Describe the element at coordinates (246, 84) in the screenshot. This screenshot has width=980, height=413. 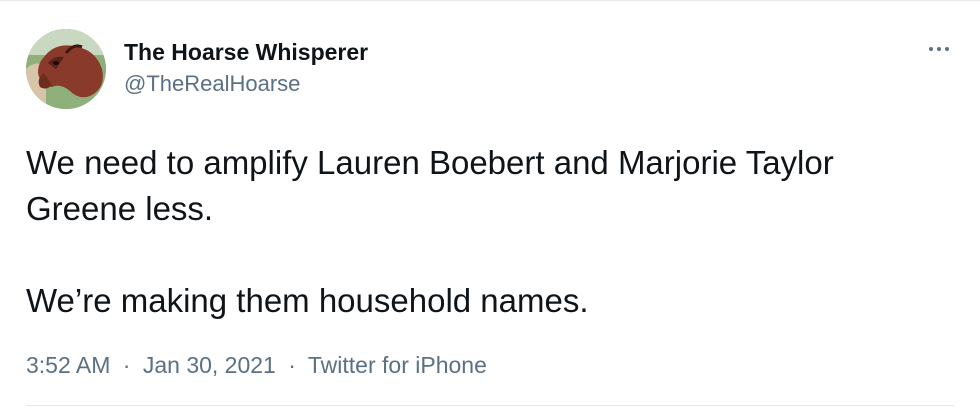
I see `author-handle: @TheRealHoarse` at that location.